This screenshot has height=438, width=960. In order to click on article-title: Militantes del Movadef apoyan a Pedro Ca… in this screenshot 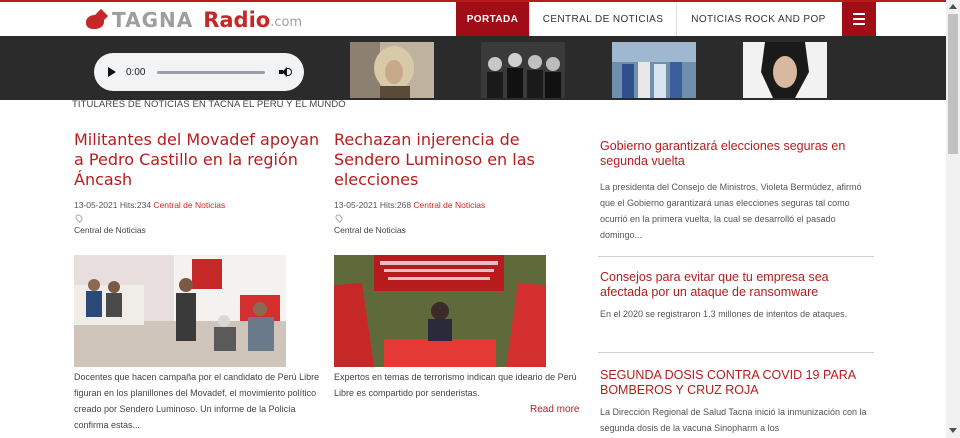, I will do `click(199, 160)`.